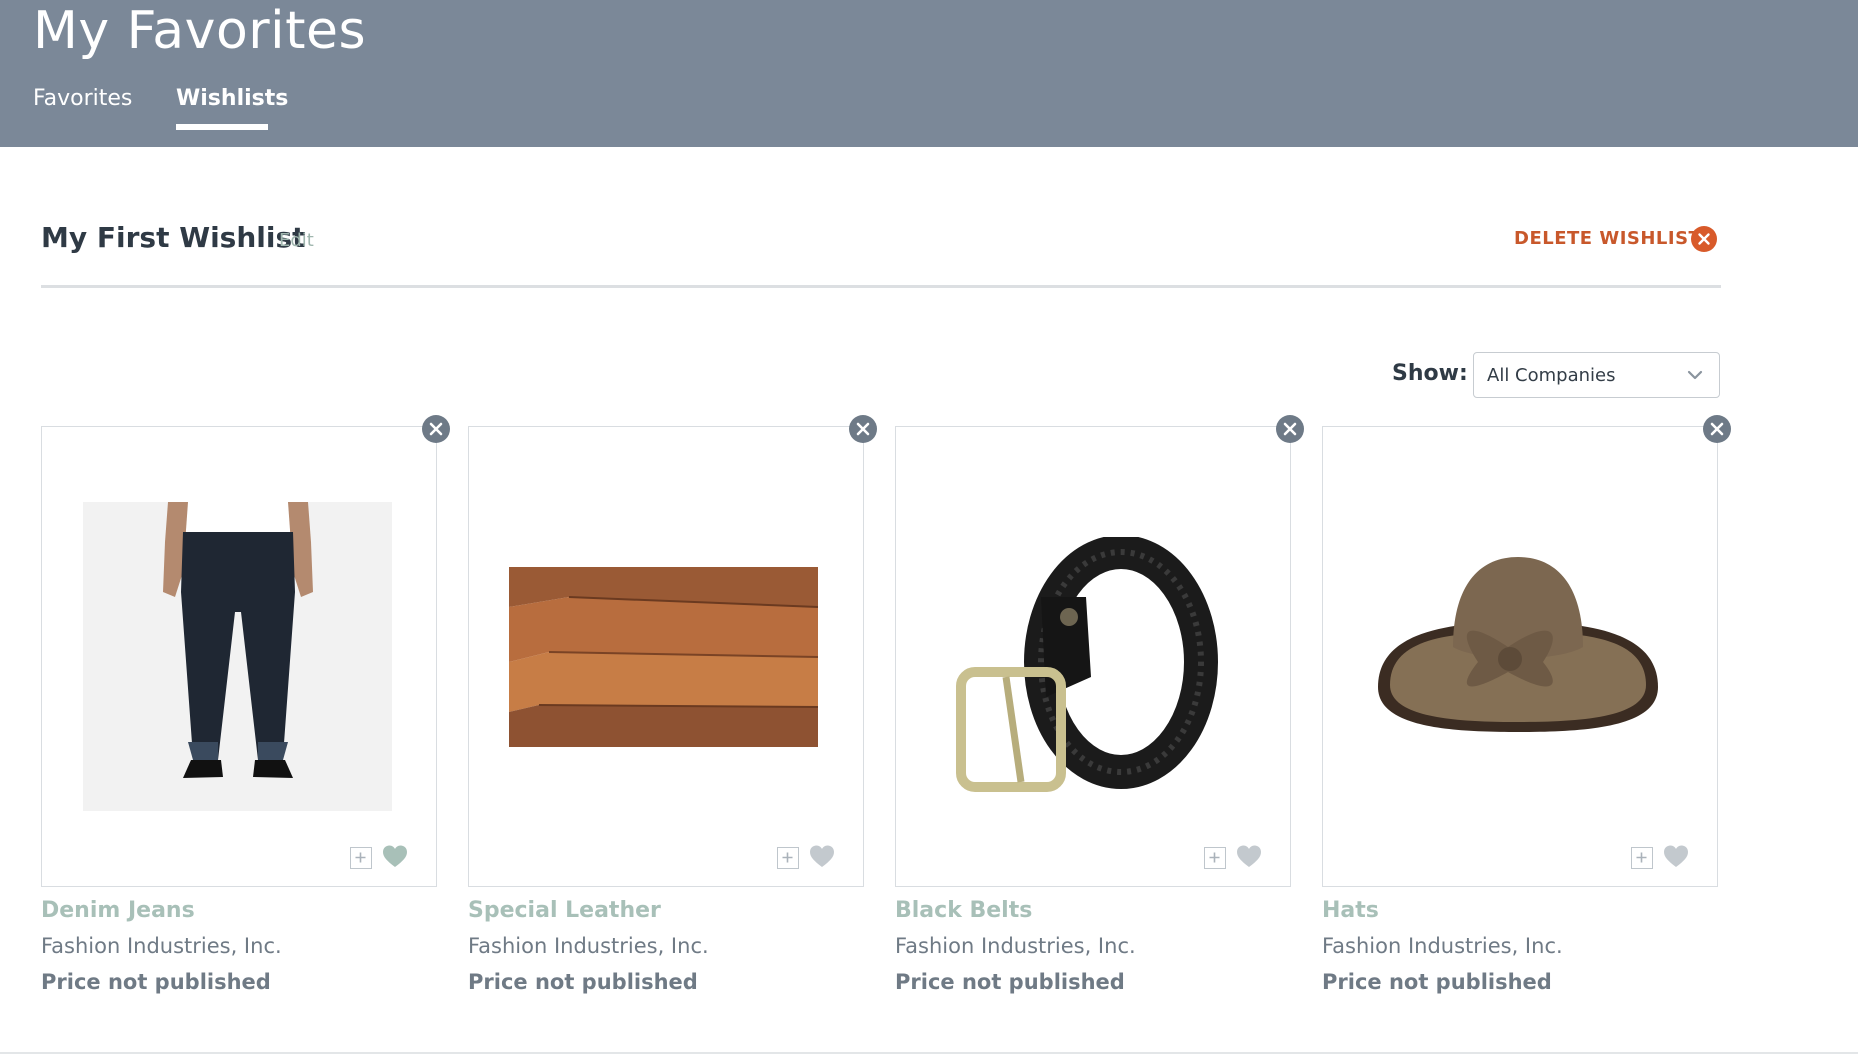 The width and height of the screenshot is (1858, 1056). What do you see at coordinates (1091, 667) in the screenshot?
I see `product-image-belt` at bounding box center [1091, 667].